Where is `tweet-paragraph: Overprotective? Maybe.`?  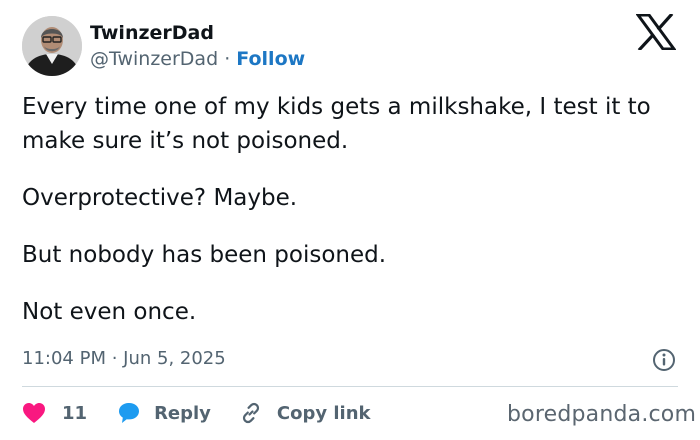 tweet-paragraph: Overprotective? Maybe. is located at coordinates (160, 198).